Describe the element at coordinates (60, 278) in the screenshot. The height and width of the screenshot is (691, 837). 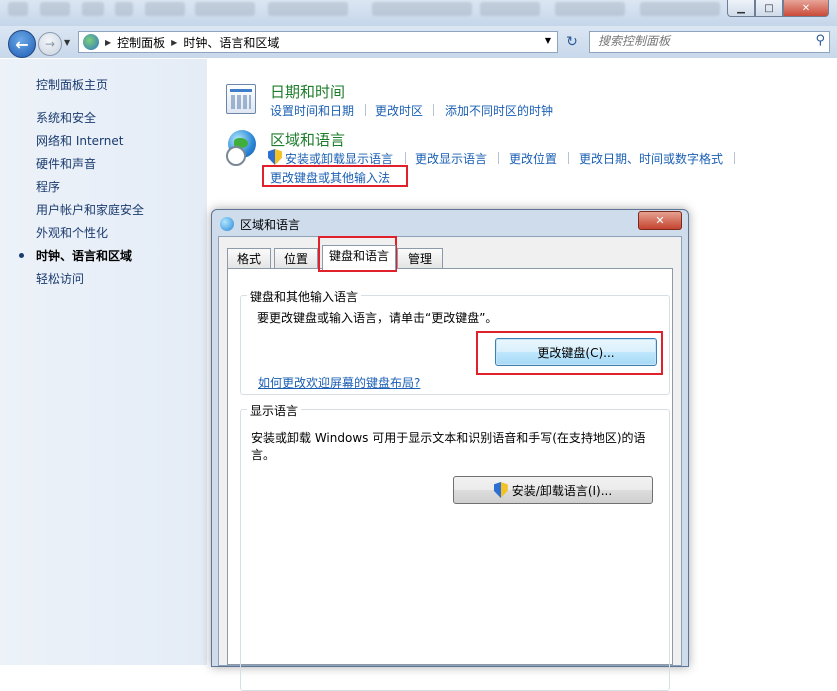
I see `sidebar-item-ease-of-access: 轻松访问` at that location.